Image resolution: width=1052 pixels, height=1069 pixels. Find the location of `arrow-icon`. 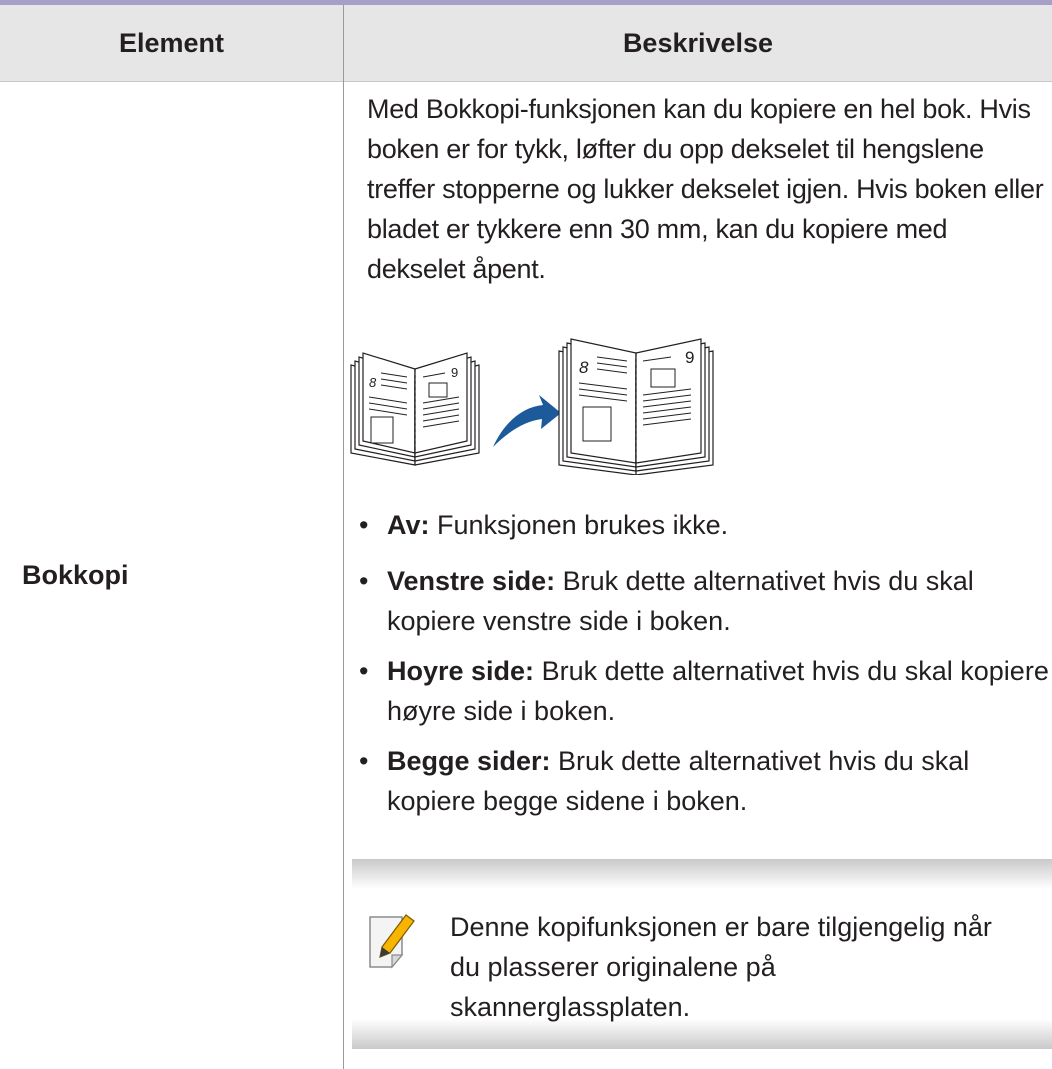

arrow-icon is located at coordinates (527, 421).